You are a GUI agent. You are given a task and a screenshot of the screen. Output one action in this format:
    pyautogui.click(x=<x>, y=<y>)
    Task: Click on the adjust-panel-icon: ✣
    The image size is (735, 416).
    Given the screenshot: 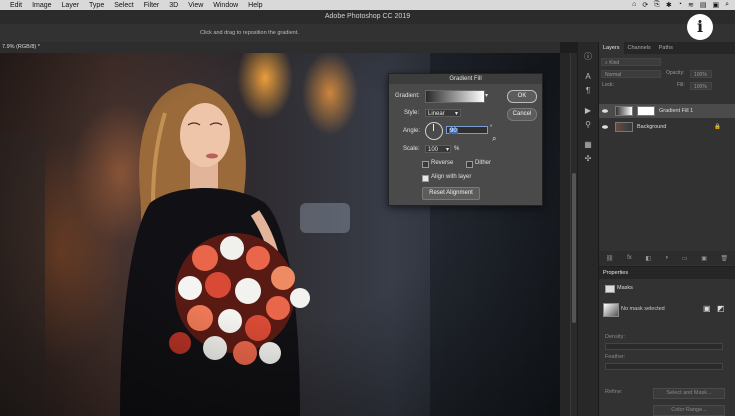 What is the action you would take?
    pyautogui.click(x=588, y=159)
    